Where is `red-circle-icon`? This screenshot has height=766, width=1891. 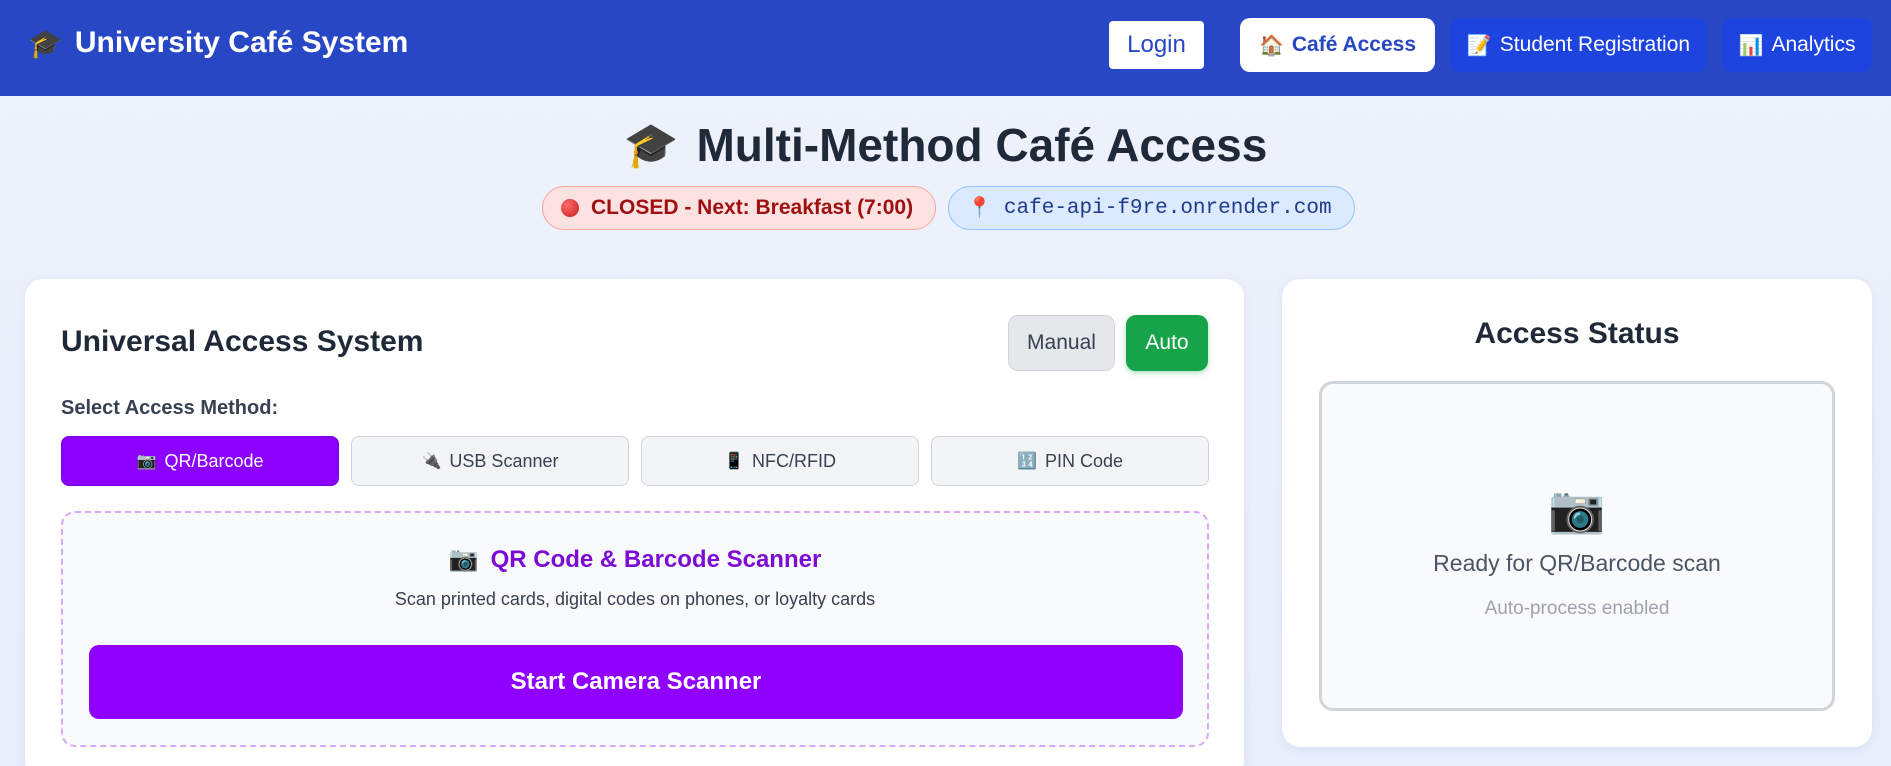 red-circle-icon is located at coordinates (570, 208).